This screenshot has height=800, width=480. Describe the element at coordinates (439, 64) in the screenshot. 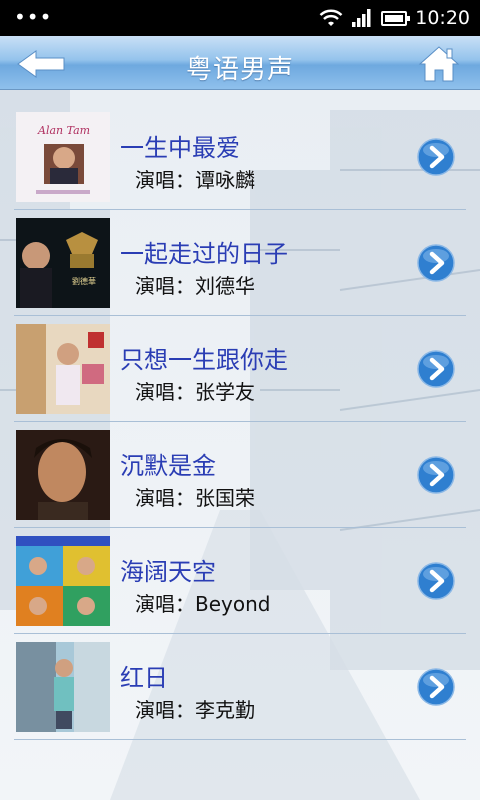

I see `home-icon` at that location.